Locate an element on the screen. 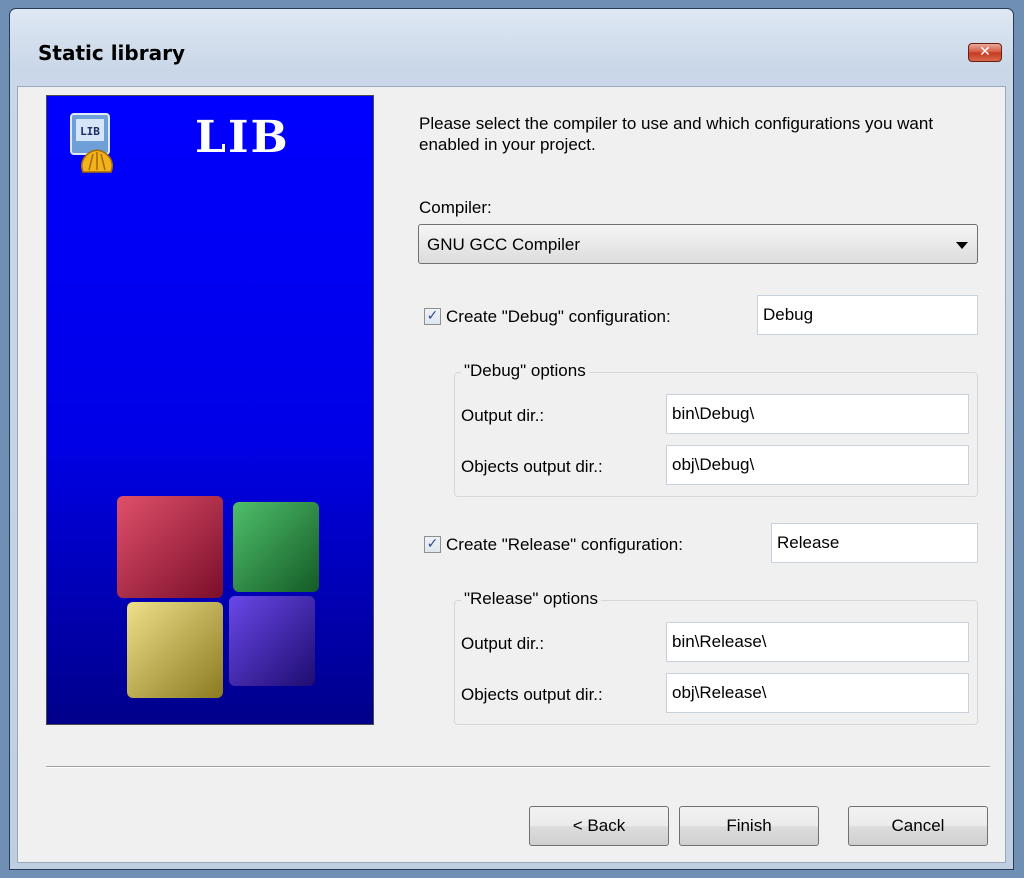 The width and height of the screenshot is (1024, 878). chevron-down-icon is located at coordinates (962, 245).